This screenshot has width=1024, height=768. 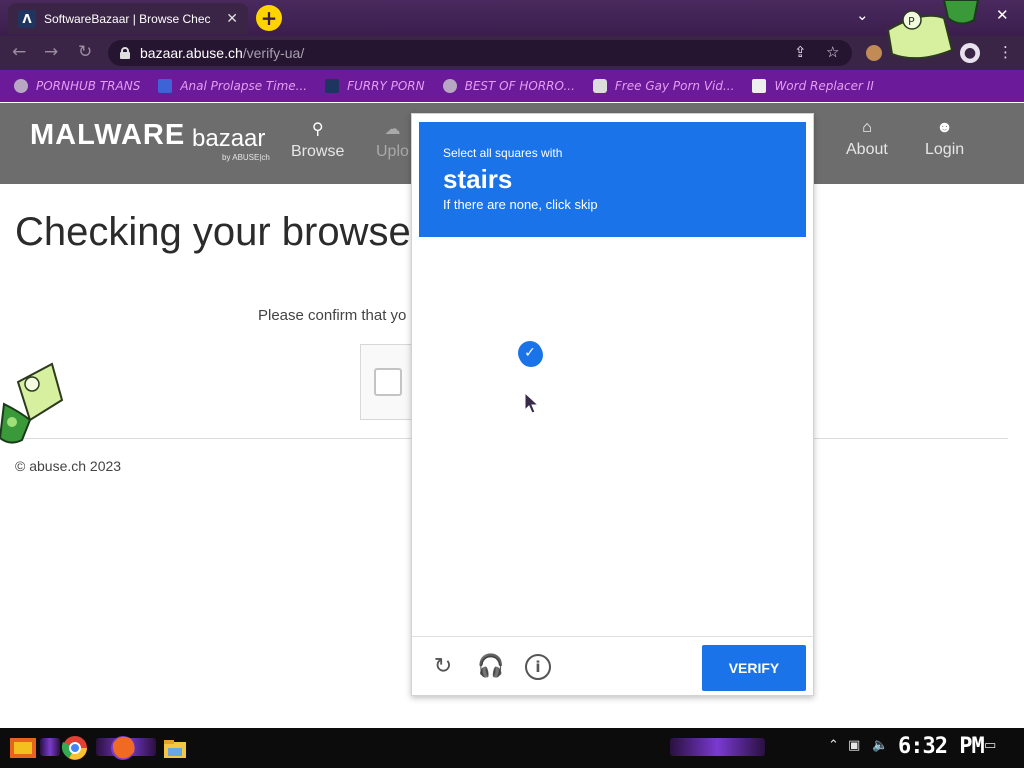 I want to click on wr-icon, so click(x=759, y=86).